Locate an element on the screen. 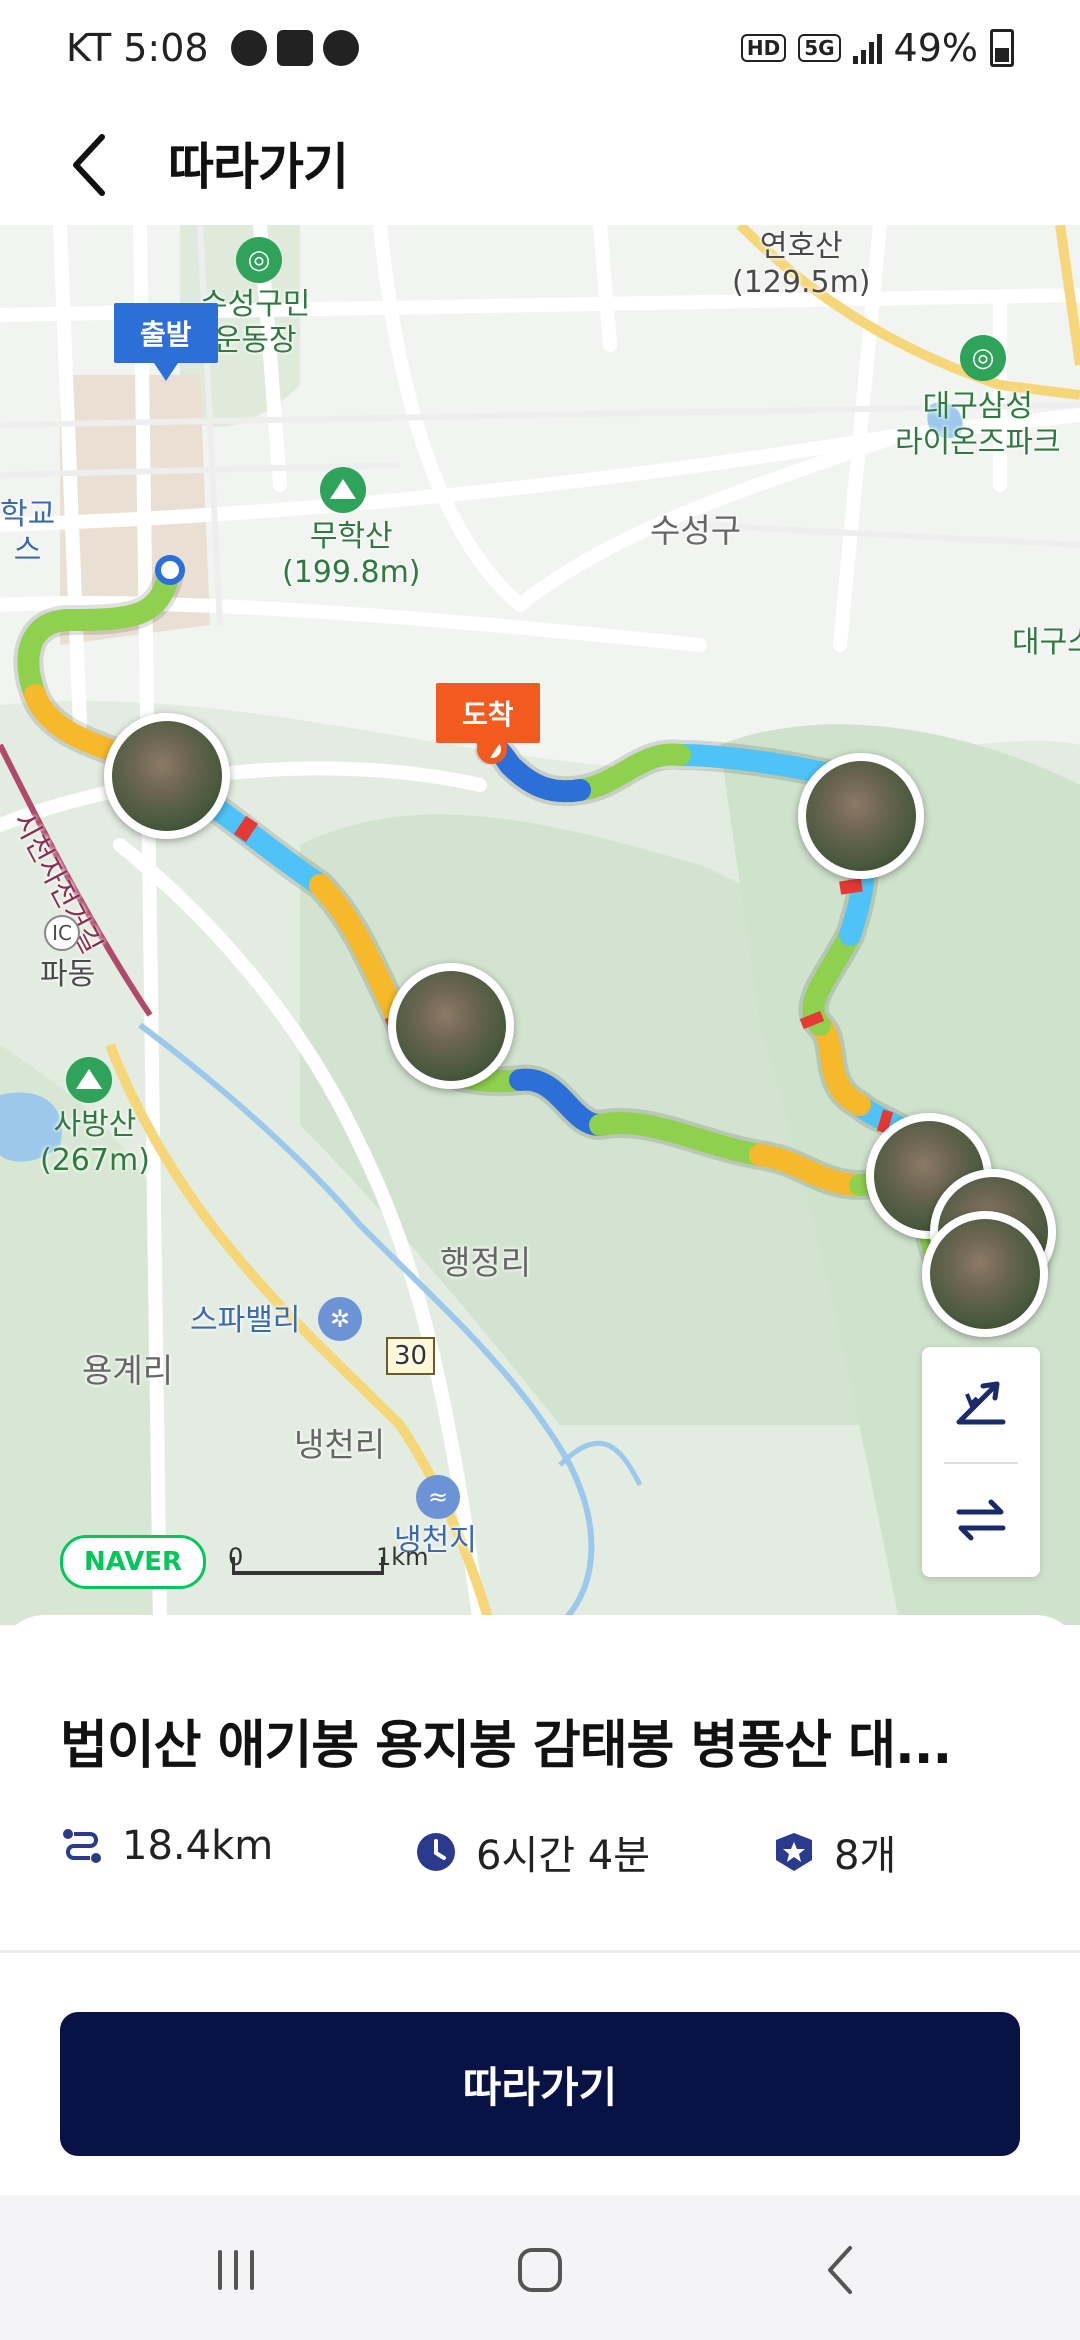 This screenshot has width=1080, height=2340. swap-arrows-icon is located at coordinates (981, 1520).